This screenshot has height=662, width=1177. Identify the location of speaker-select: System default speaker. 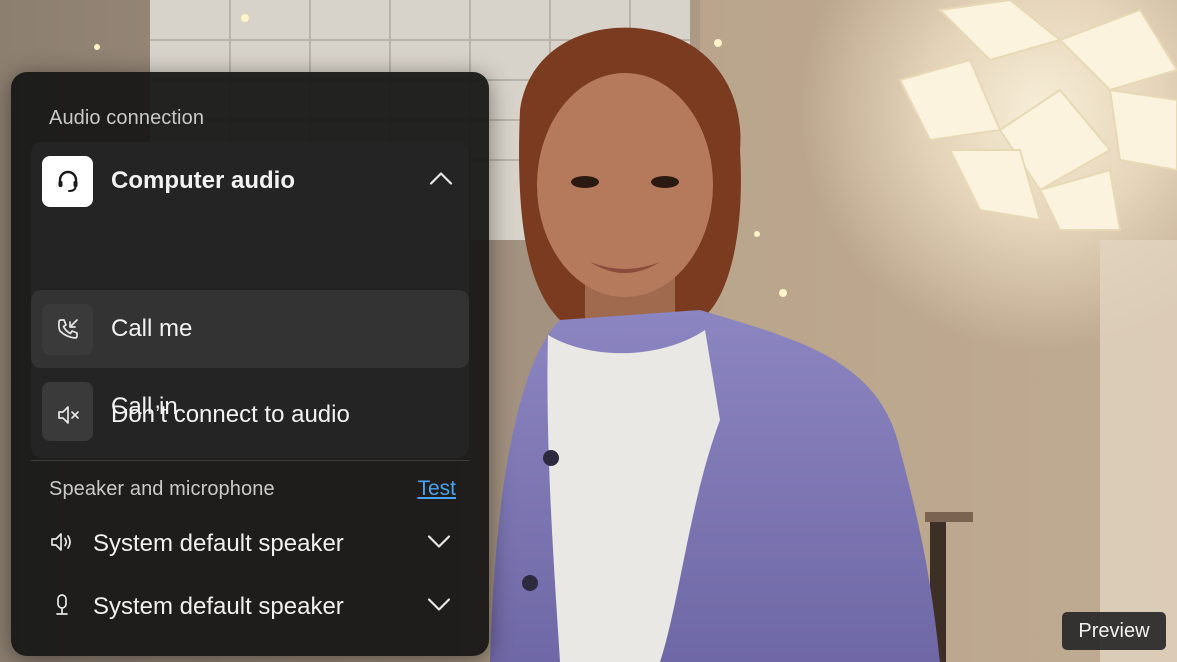
(250, 544).